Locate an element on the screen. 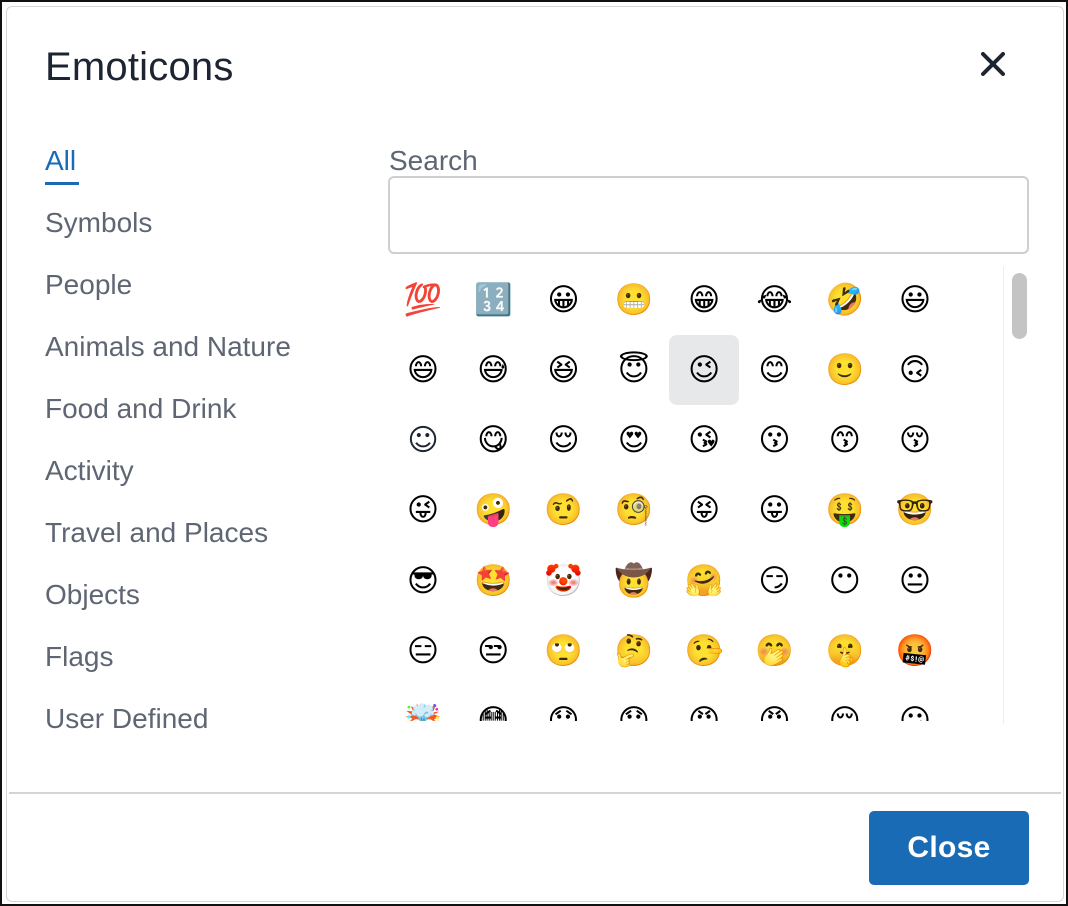  emoji-relieved-face: 😌 is located at coordinates (564, 441).